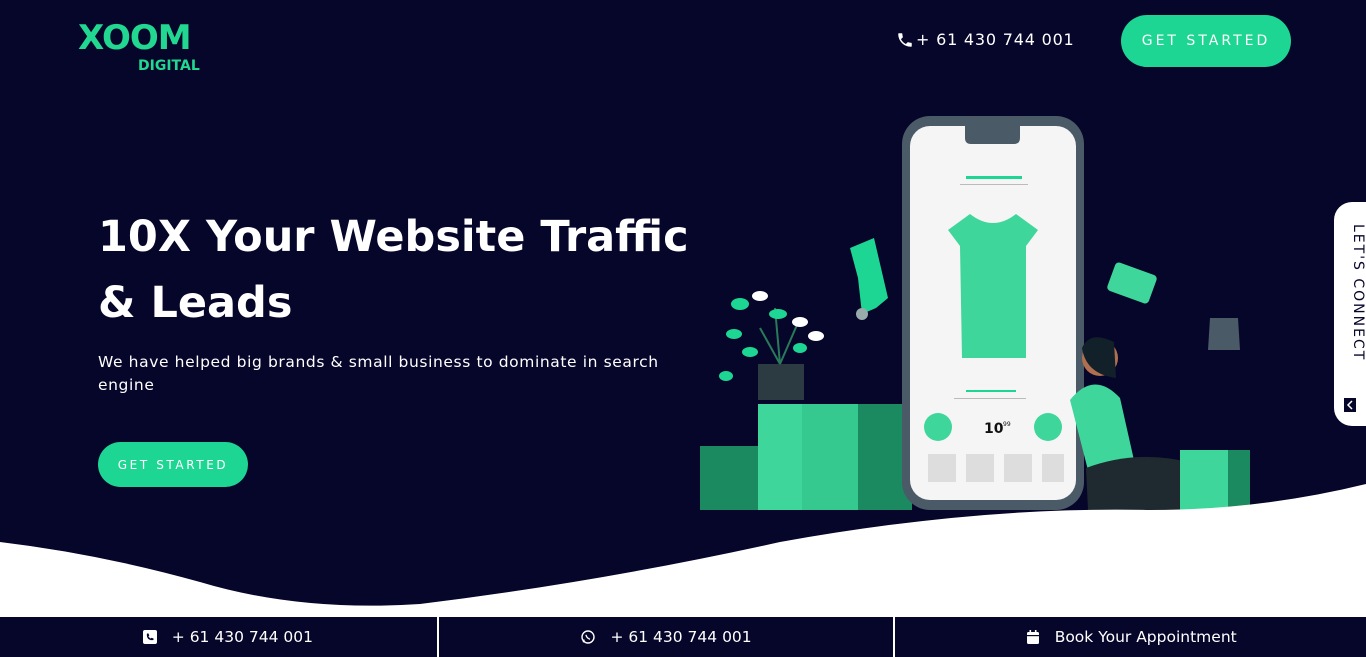 Image resolution: width=1366 pixels, height=657 pixels. What do you see at coordinates (1358, 293) in the screenshot?
I see `lets-connect-label: LET'S CONNECT` at bounding box center [1358, 293].